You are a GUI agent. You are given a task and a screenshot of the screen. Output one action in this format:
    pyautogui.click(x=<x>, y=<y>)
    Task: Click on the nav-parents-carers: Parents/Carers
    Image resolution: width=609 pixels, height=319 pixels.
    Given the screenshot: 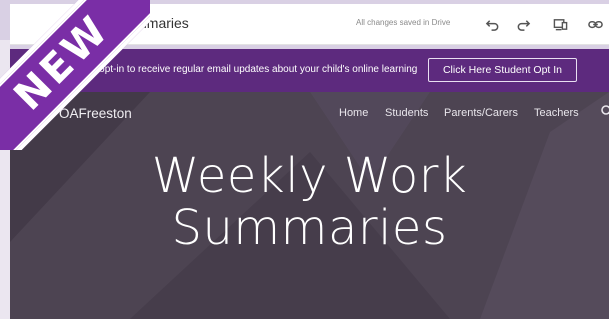 What is the action you would take?
    pyautogui.click(x=481, y=113)
    